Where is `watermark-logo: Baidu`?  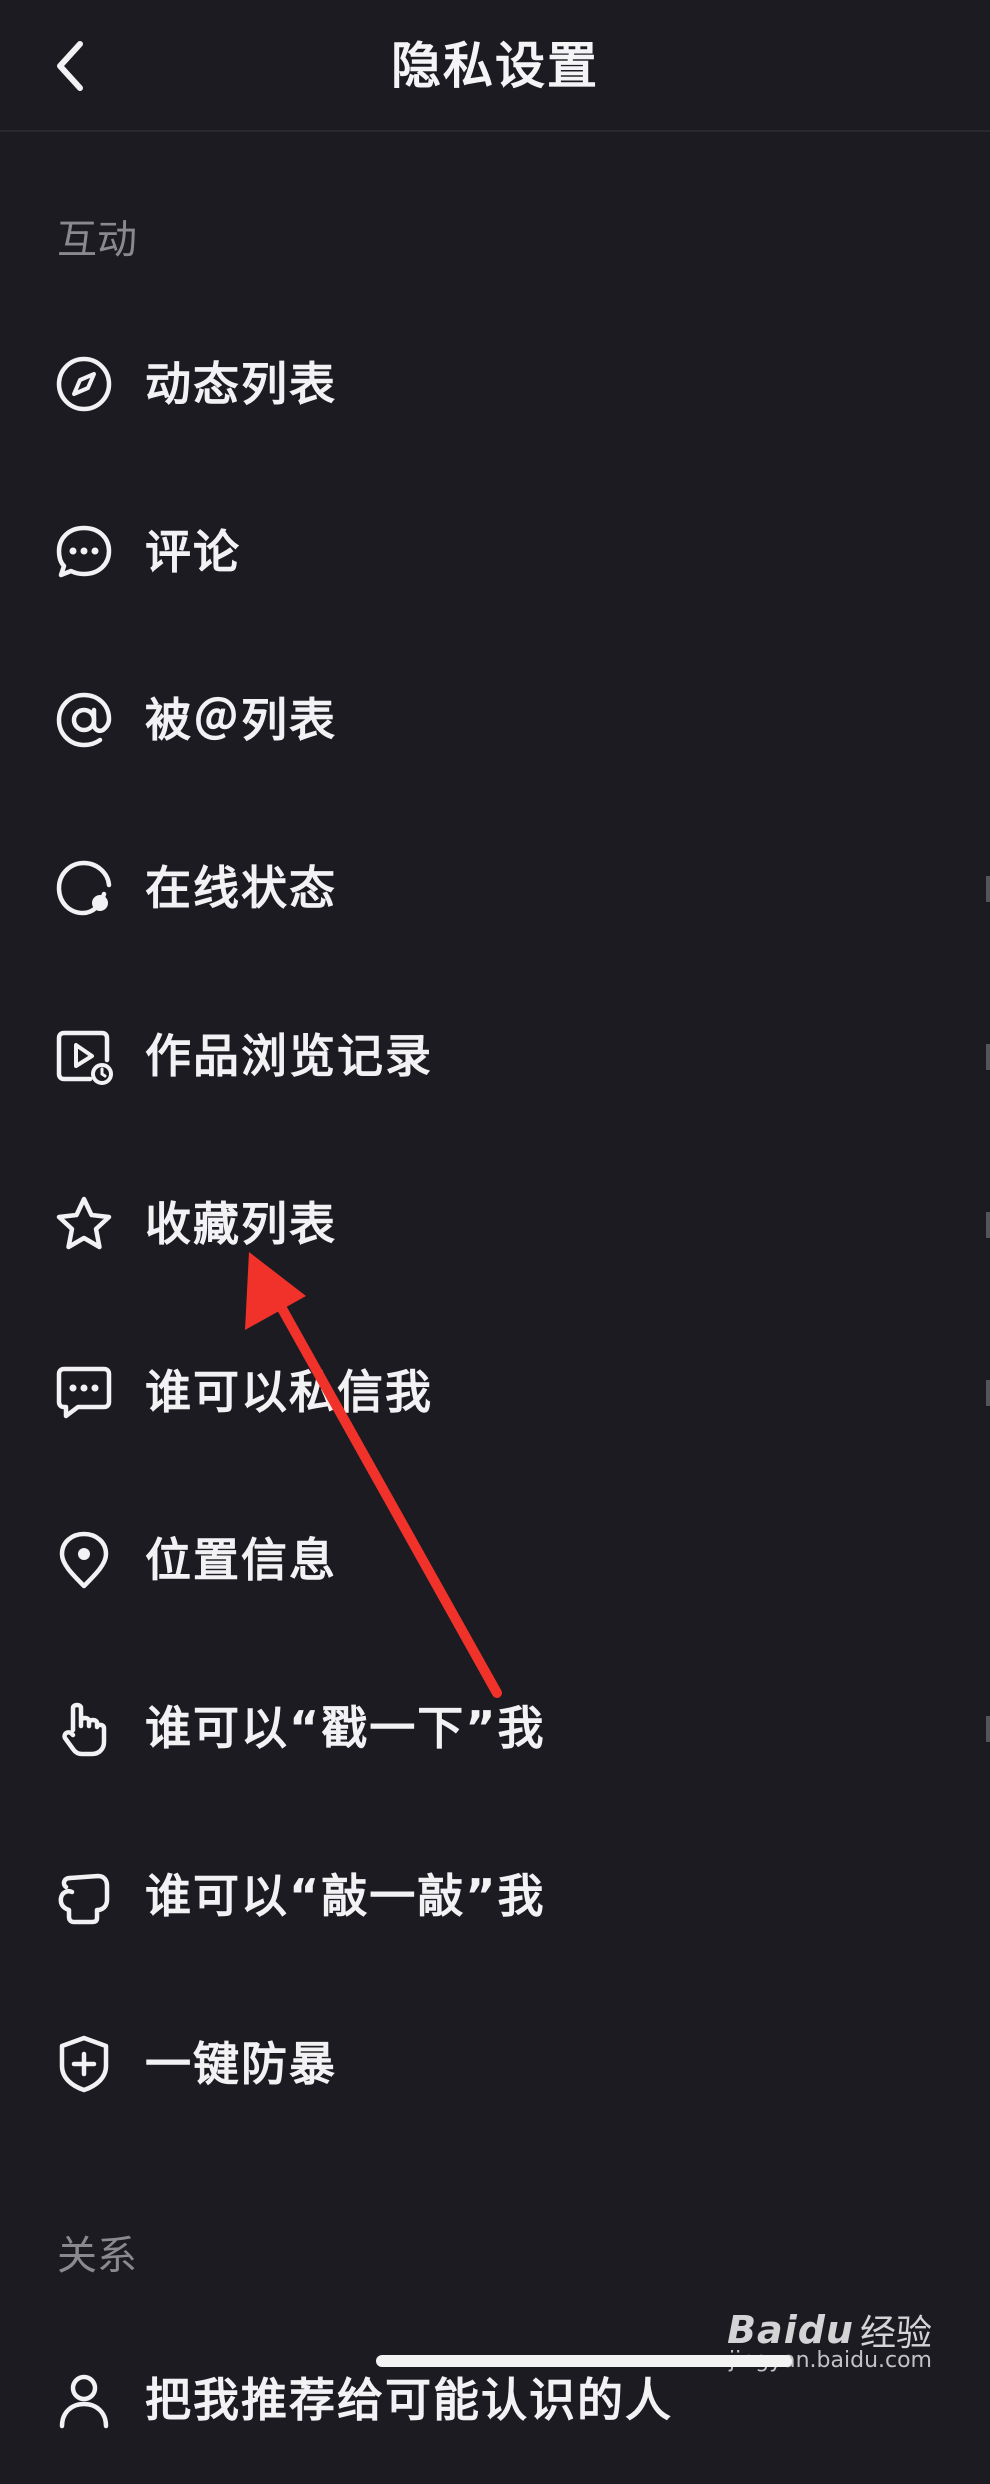 watermark-logo: Baidu is located at coordinates (790, 2330).